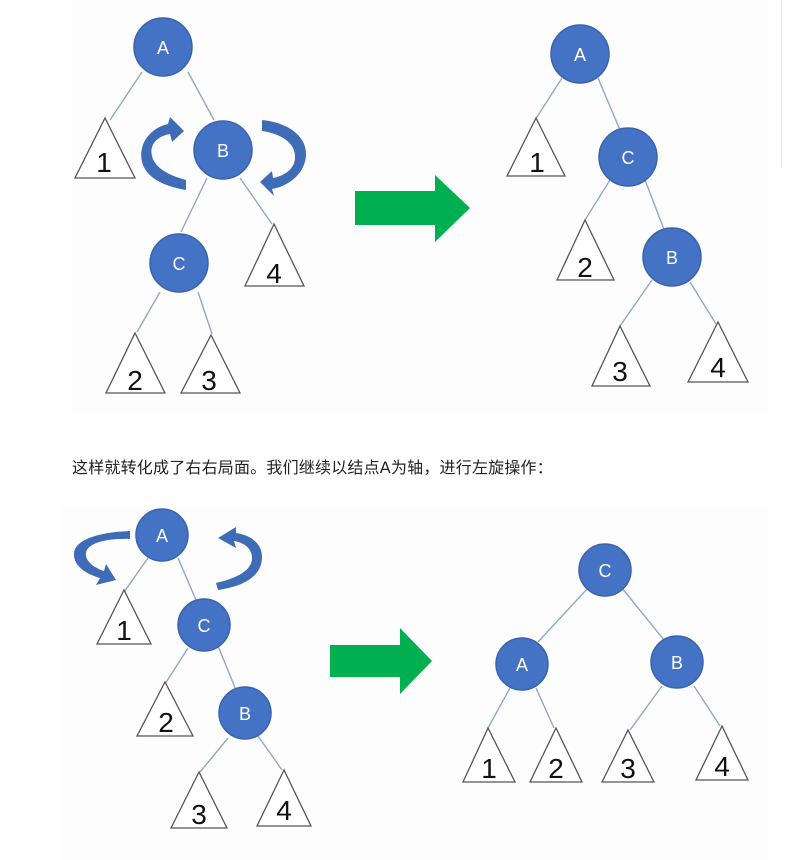 This screenshot has height=860, width=788. Describe the element at coordinates (722, 766) in the screenshot. I see `b-after-subtree-4-label: 4` at that location.